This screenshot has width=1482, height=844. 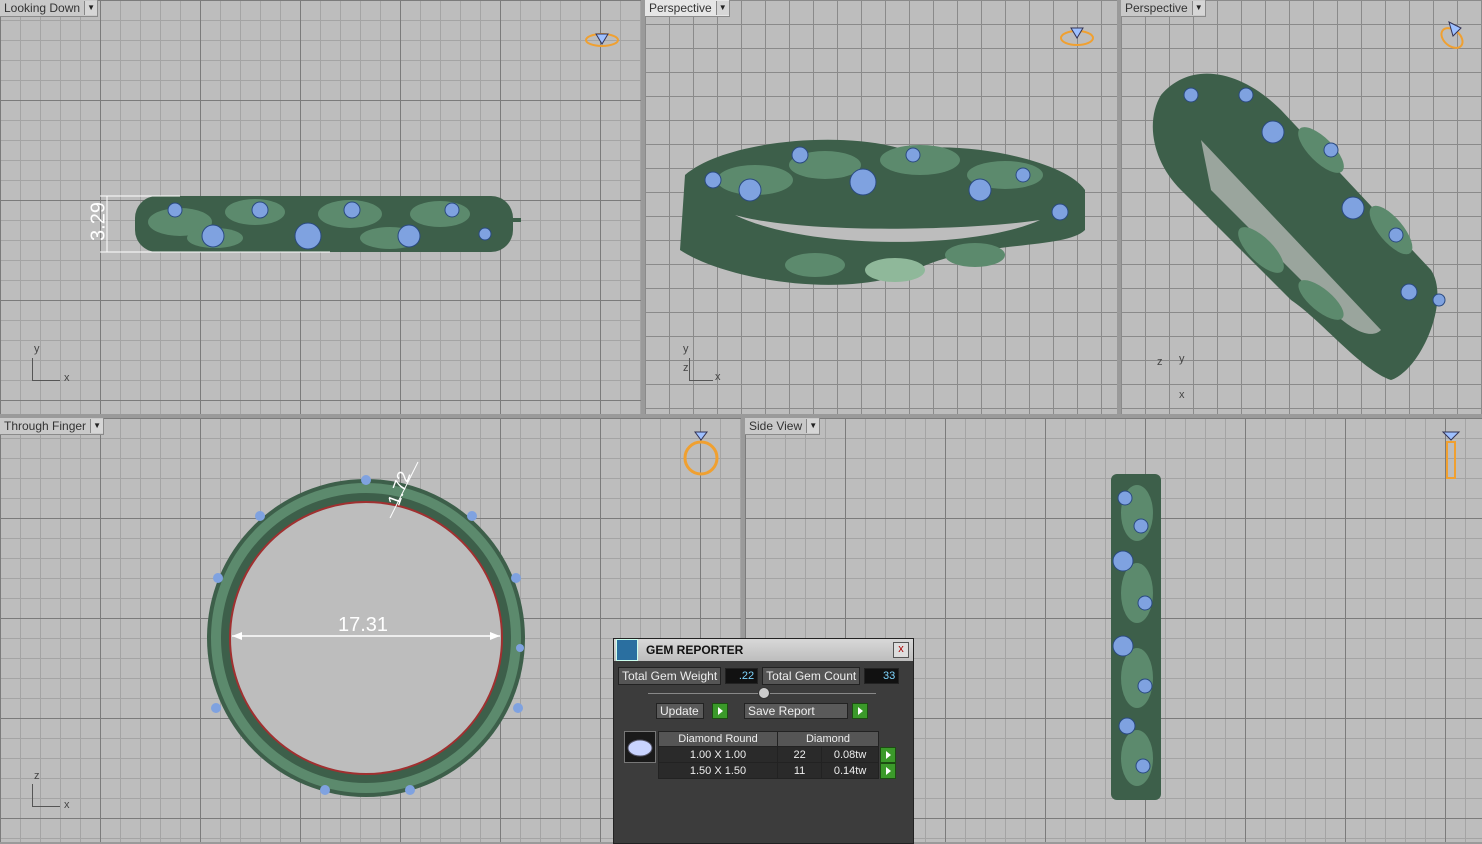 I want to click on update-go-icon, so click(x=720, y=711).